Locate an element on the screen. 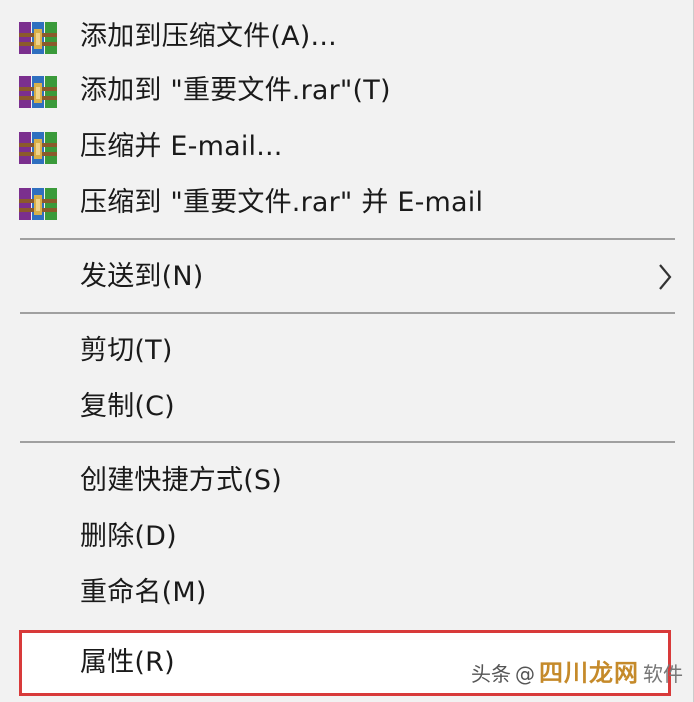  watermark-at: @ is located at coordinates (525, 674).